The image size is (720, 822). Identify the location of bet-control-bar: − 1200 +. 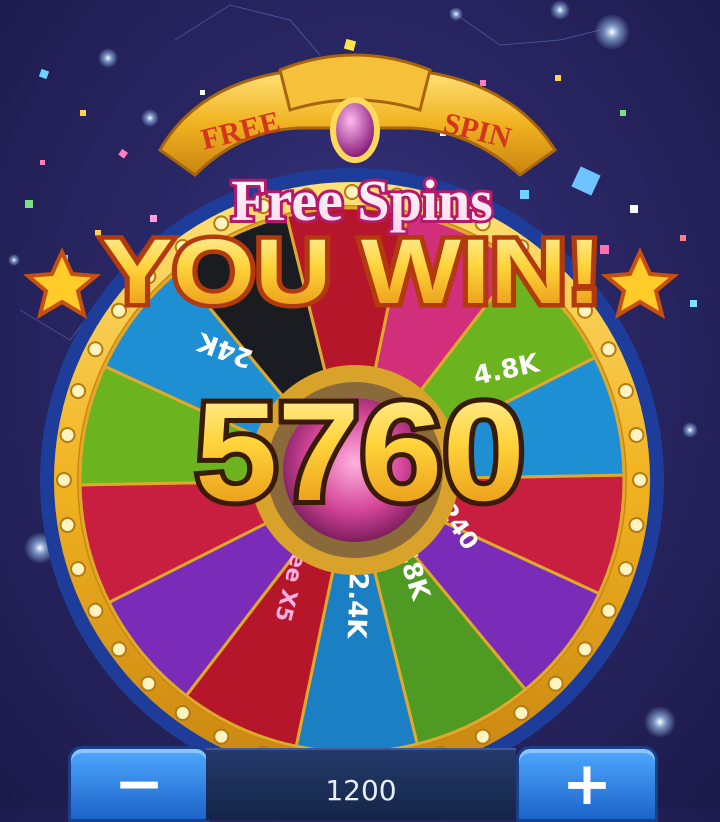
(360, 782).